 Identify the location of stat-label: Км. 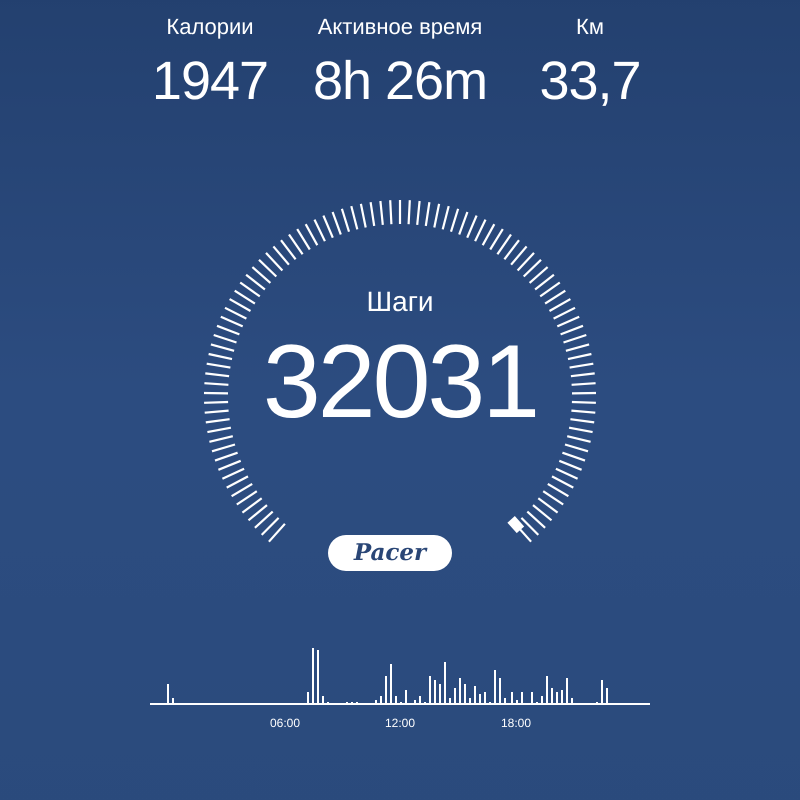
(590, 27).